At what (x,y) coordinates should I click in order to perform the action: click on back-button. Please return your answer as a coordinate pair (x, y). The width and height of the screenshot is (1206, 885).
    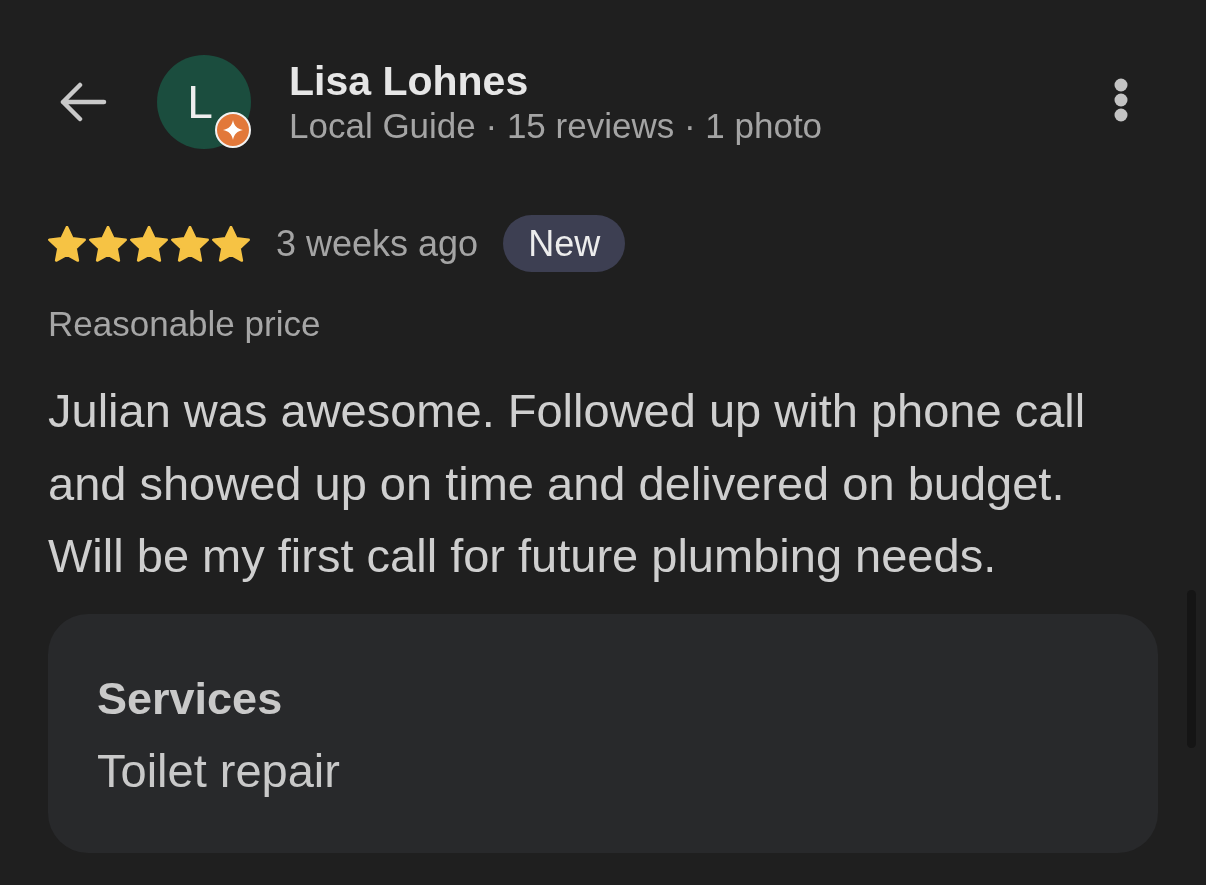
    Looking at the image, I should click on (83, 102).